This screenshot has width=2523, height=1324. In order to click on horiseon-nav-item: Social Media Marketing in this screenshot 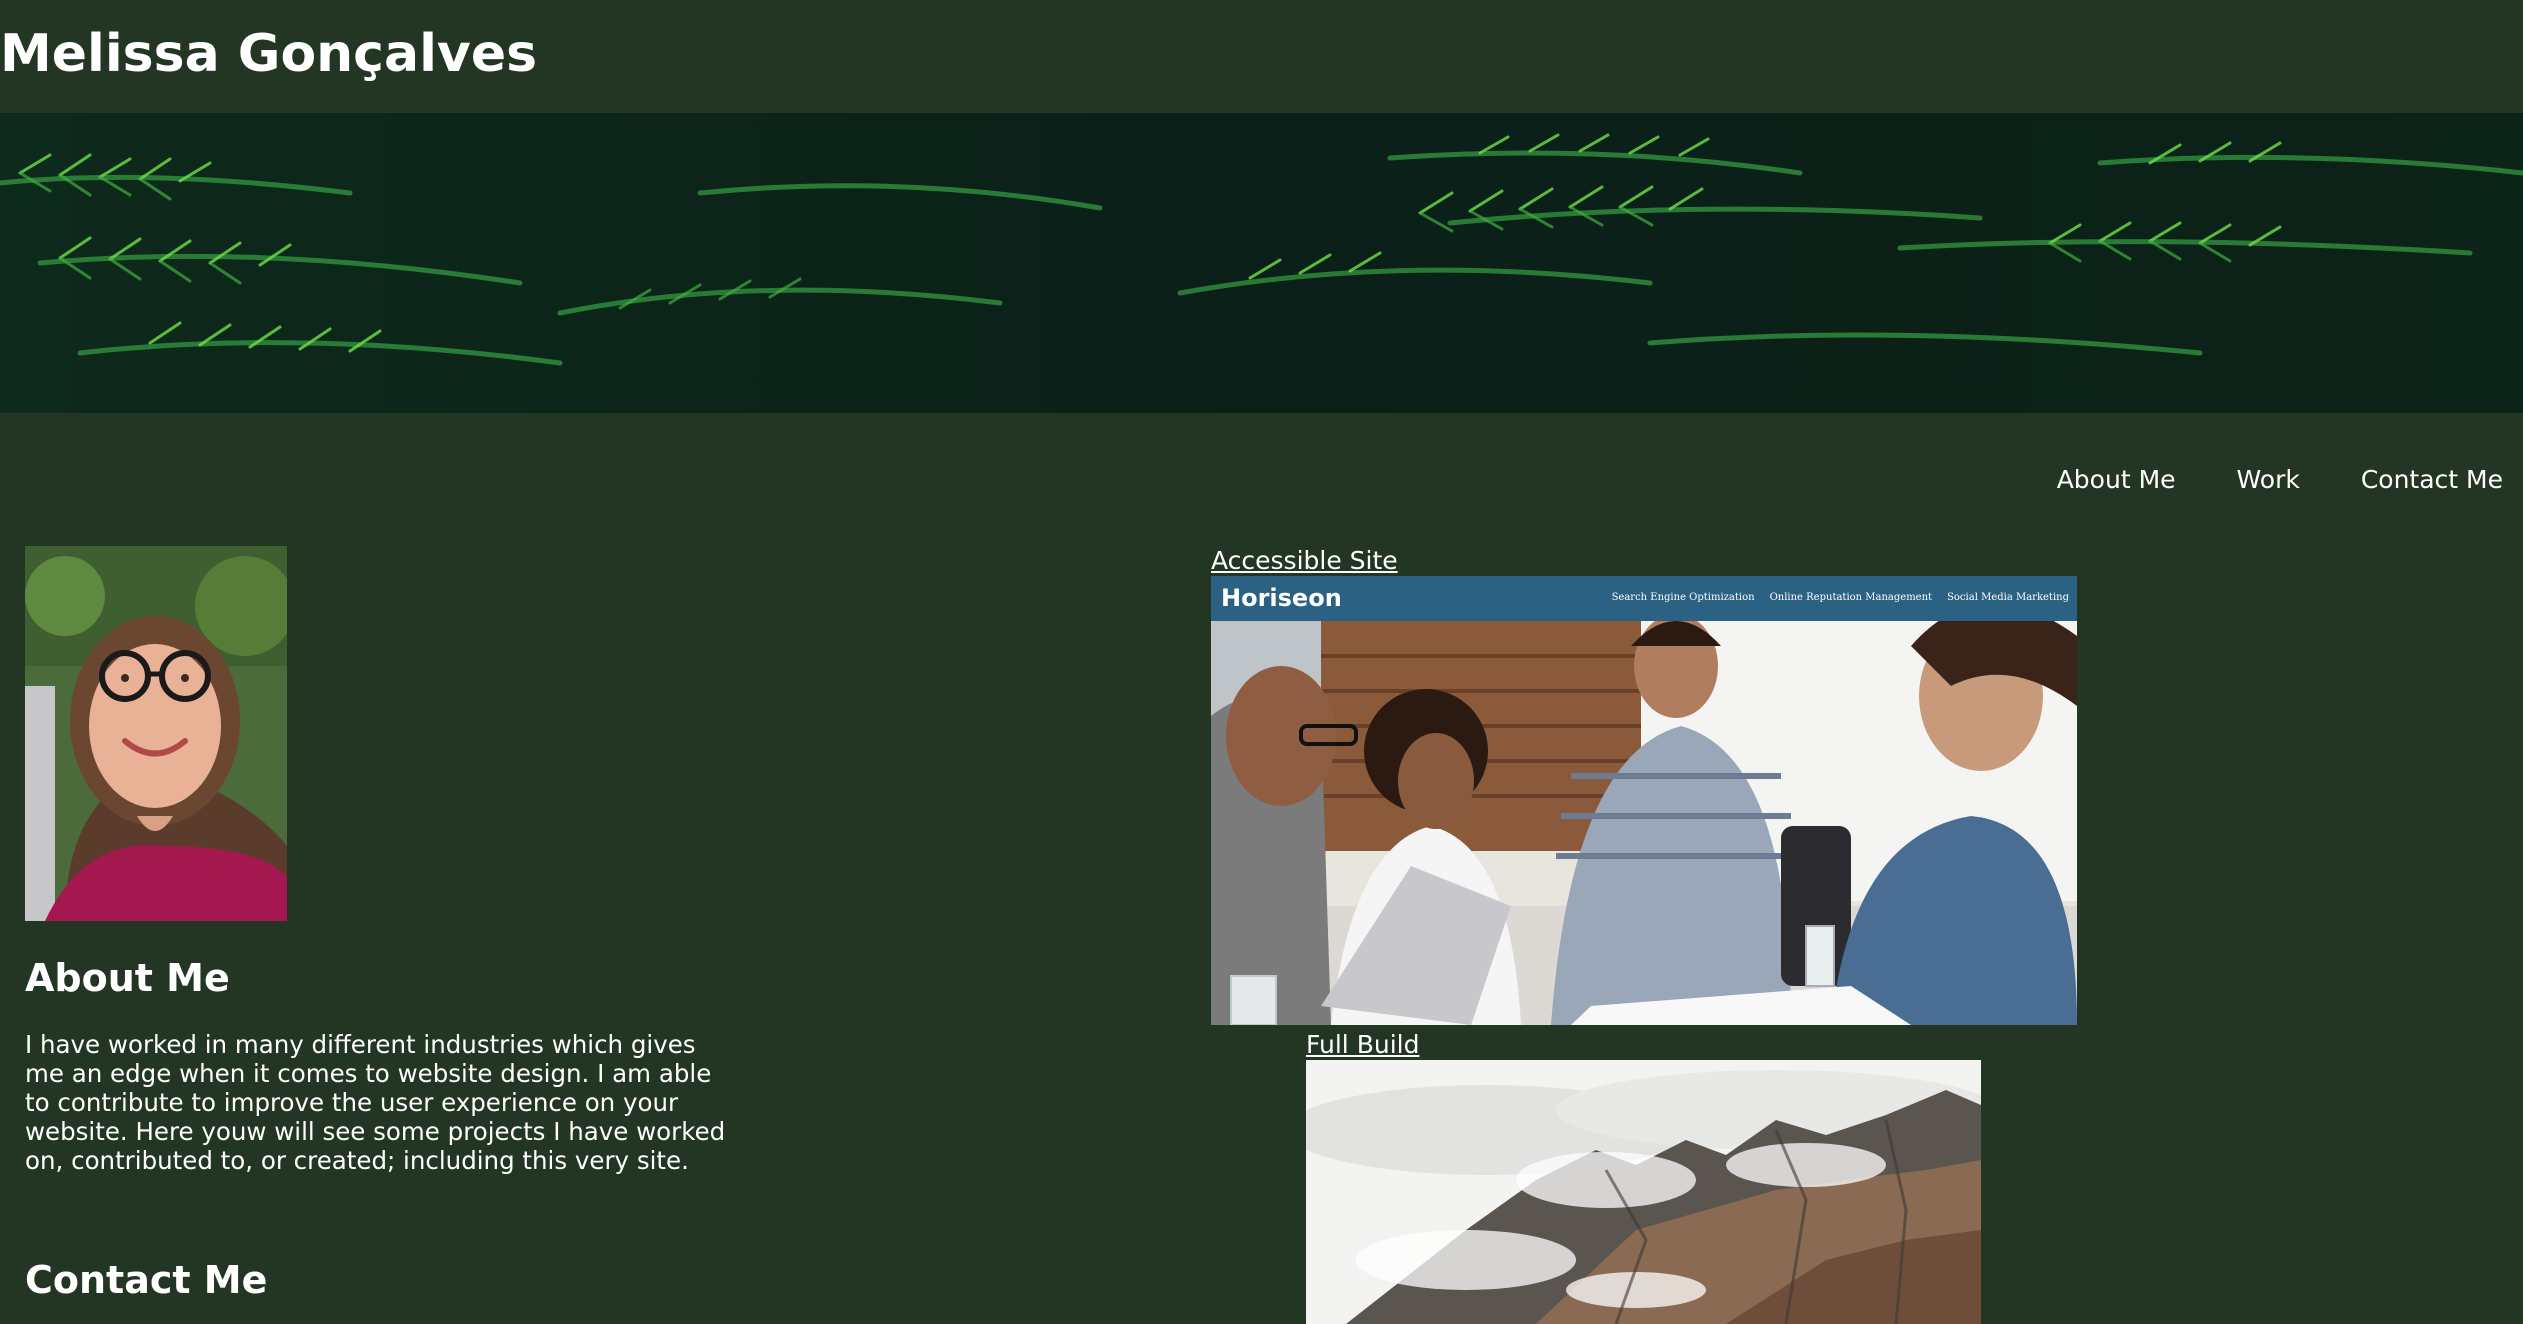, I will do `click(2008, 597)`.